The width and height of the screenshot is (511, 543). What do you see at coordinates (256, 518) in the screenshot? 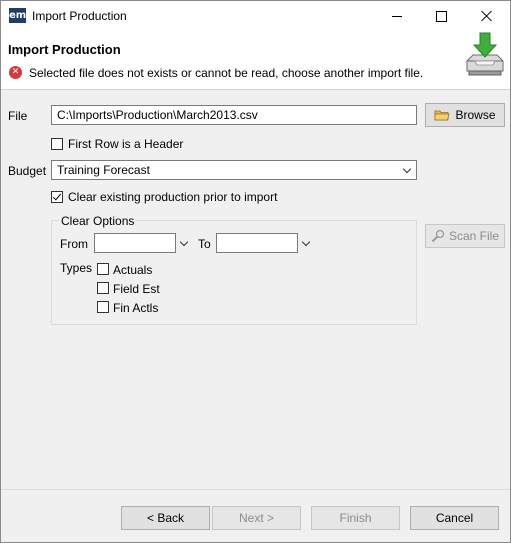
I see `next-button: Next >` at bounding box center [256, 518].